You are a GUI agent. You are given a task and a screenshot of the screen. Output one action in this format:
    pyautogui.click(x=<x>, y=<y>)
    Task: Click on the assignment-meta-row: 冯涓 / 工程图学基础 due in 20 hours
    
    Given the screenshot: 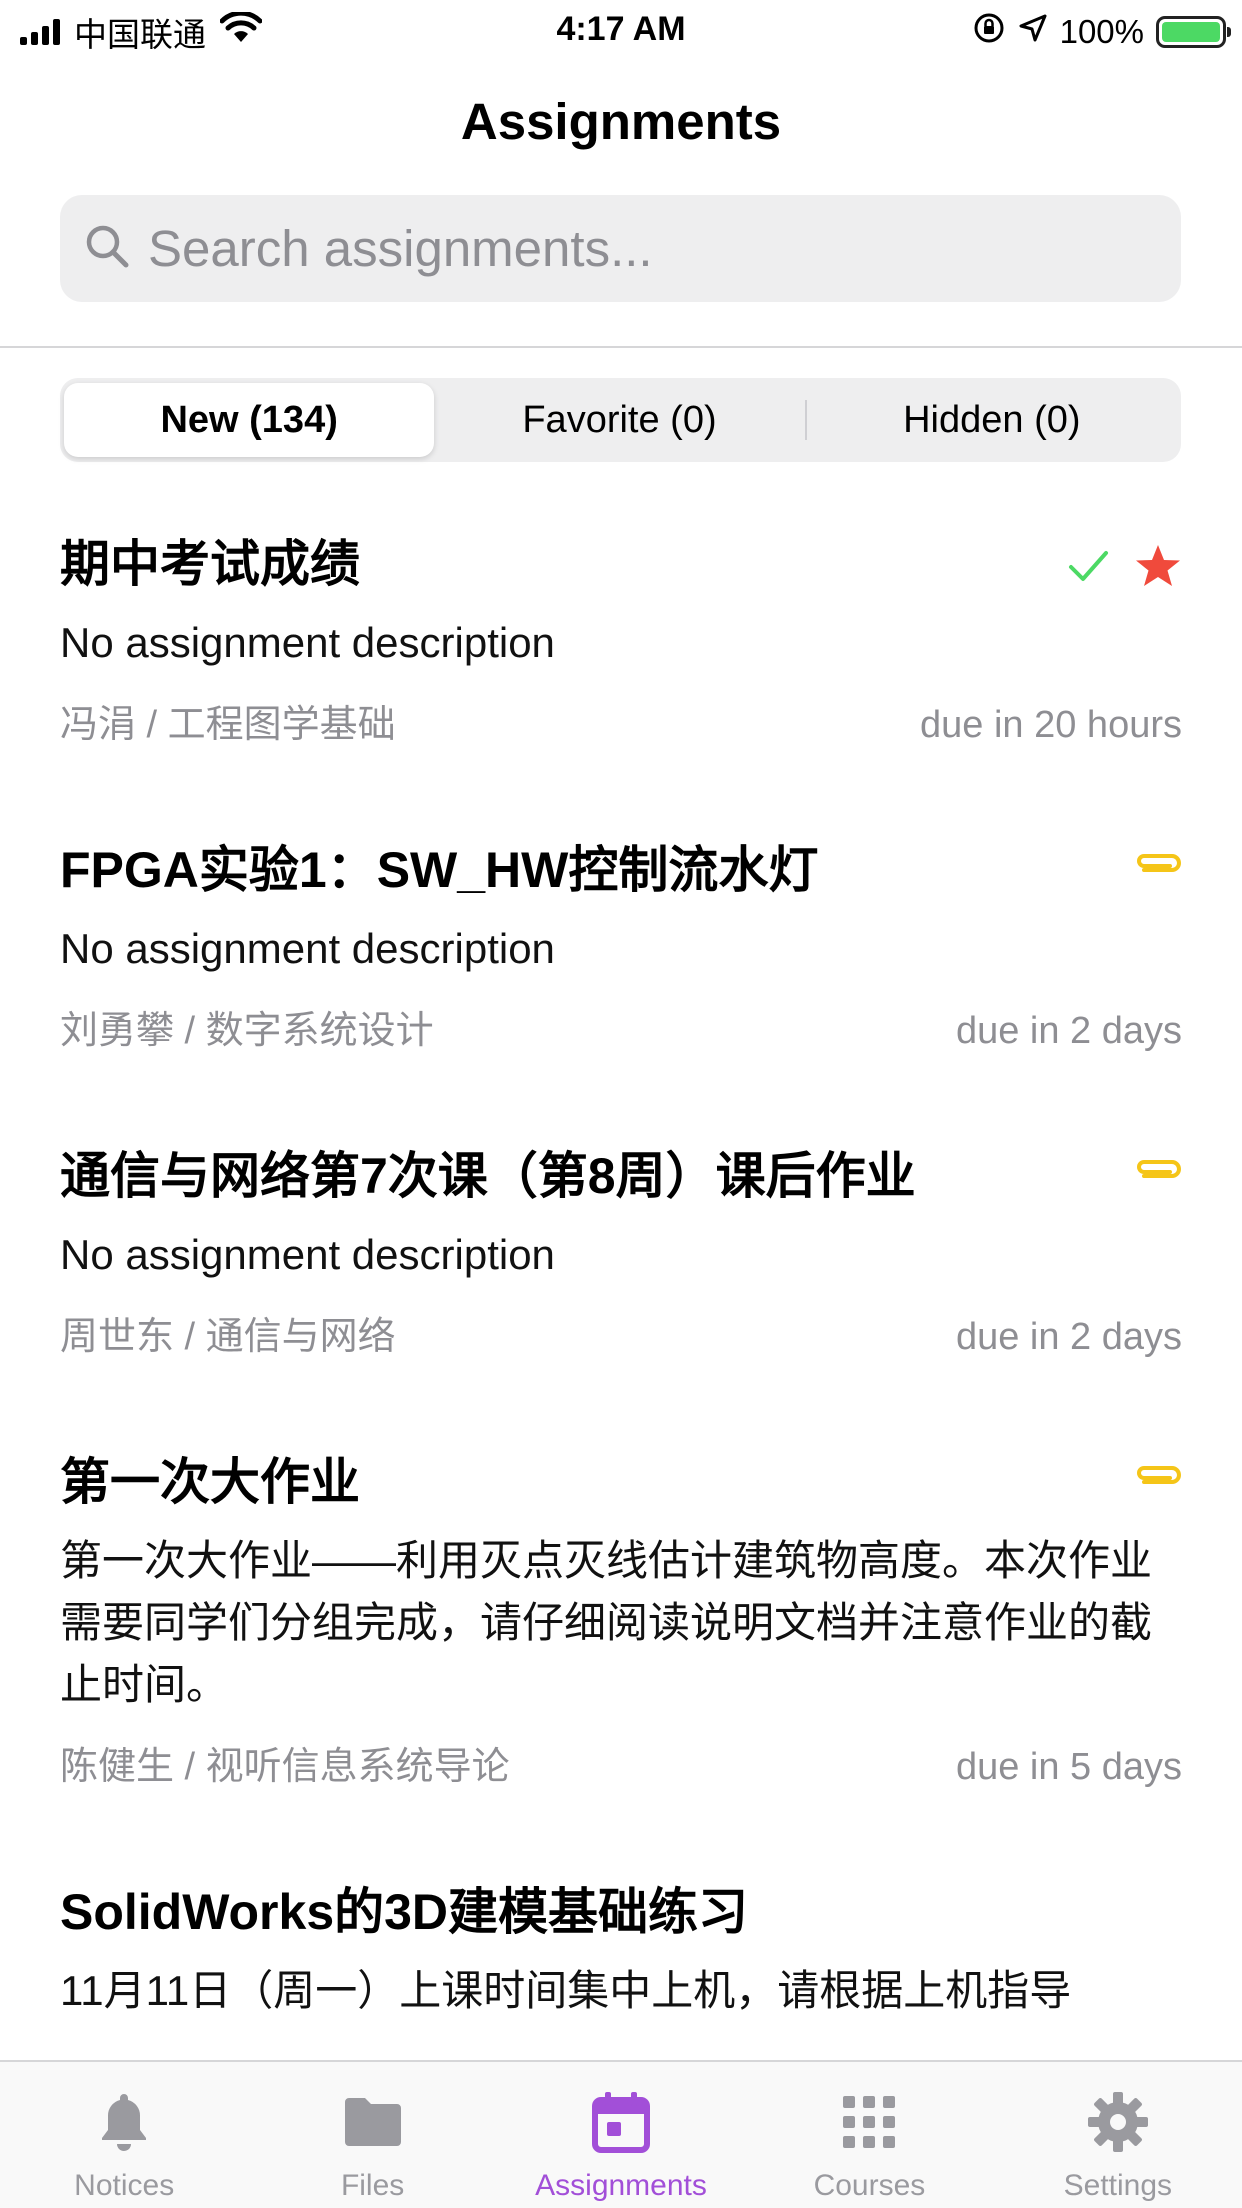 What is the action you would take?
    pyautogui.click(x=621, y=725)
    